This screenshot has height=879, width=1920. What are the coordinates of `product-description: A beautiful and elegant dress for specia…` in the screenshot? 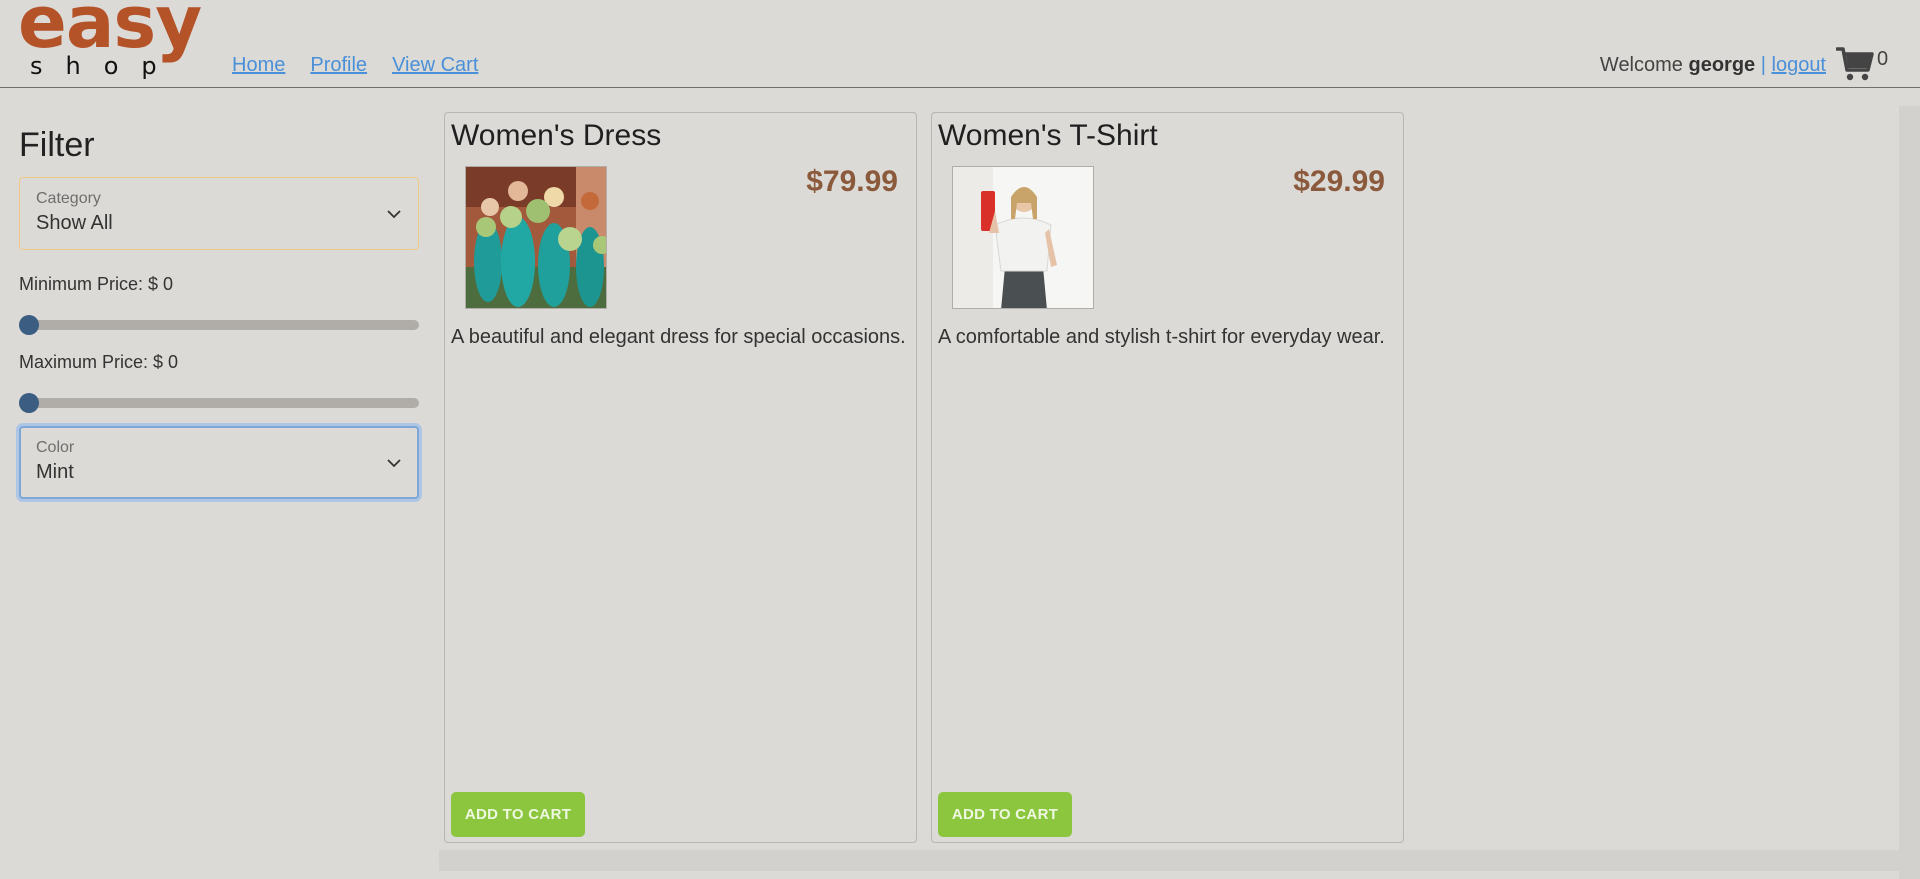 It's located at (678, 337).